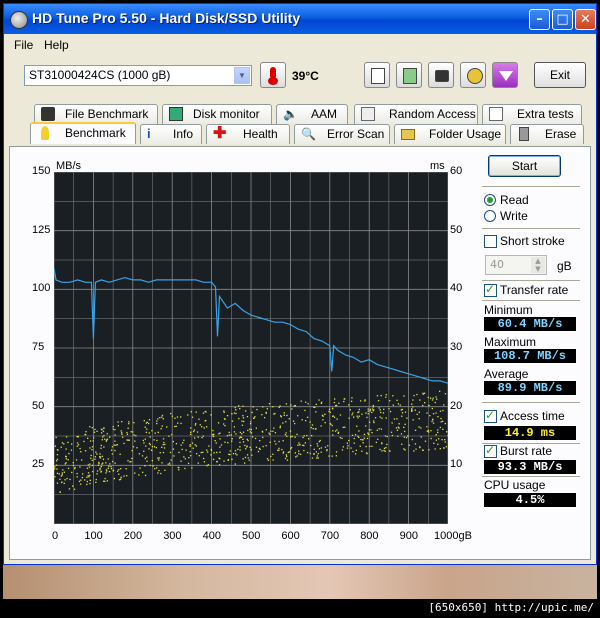  Describe the element at coordinates (562, 19) in the screenshot. I see `maximize-button: □` at that location.